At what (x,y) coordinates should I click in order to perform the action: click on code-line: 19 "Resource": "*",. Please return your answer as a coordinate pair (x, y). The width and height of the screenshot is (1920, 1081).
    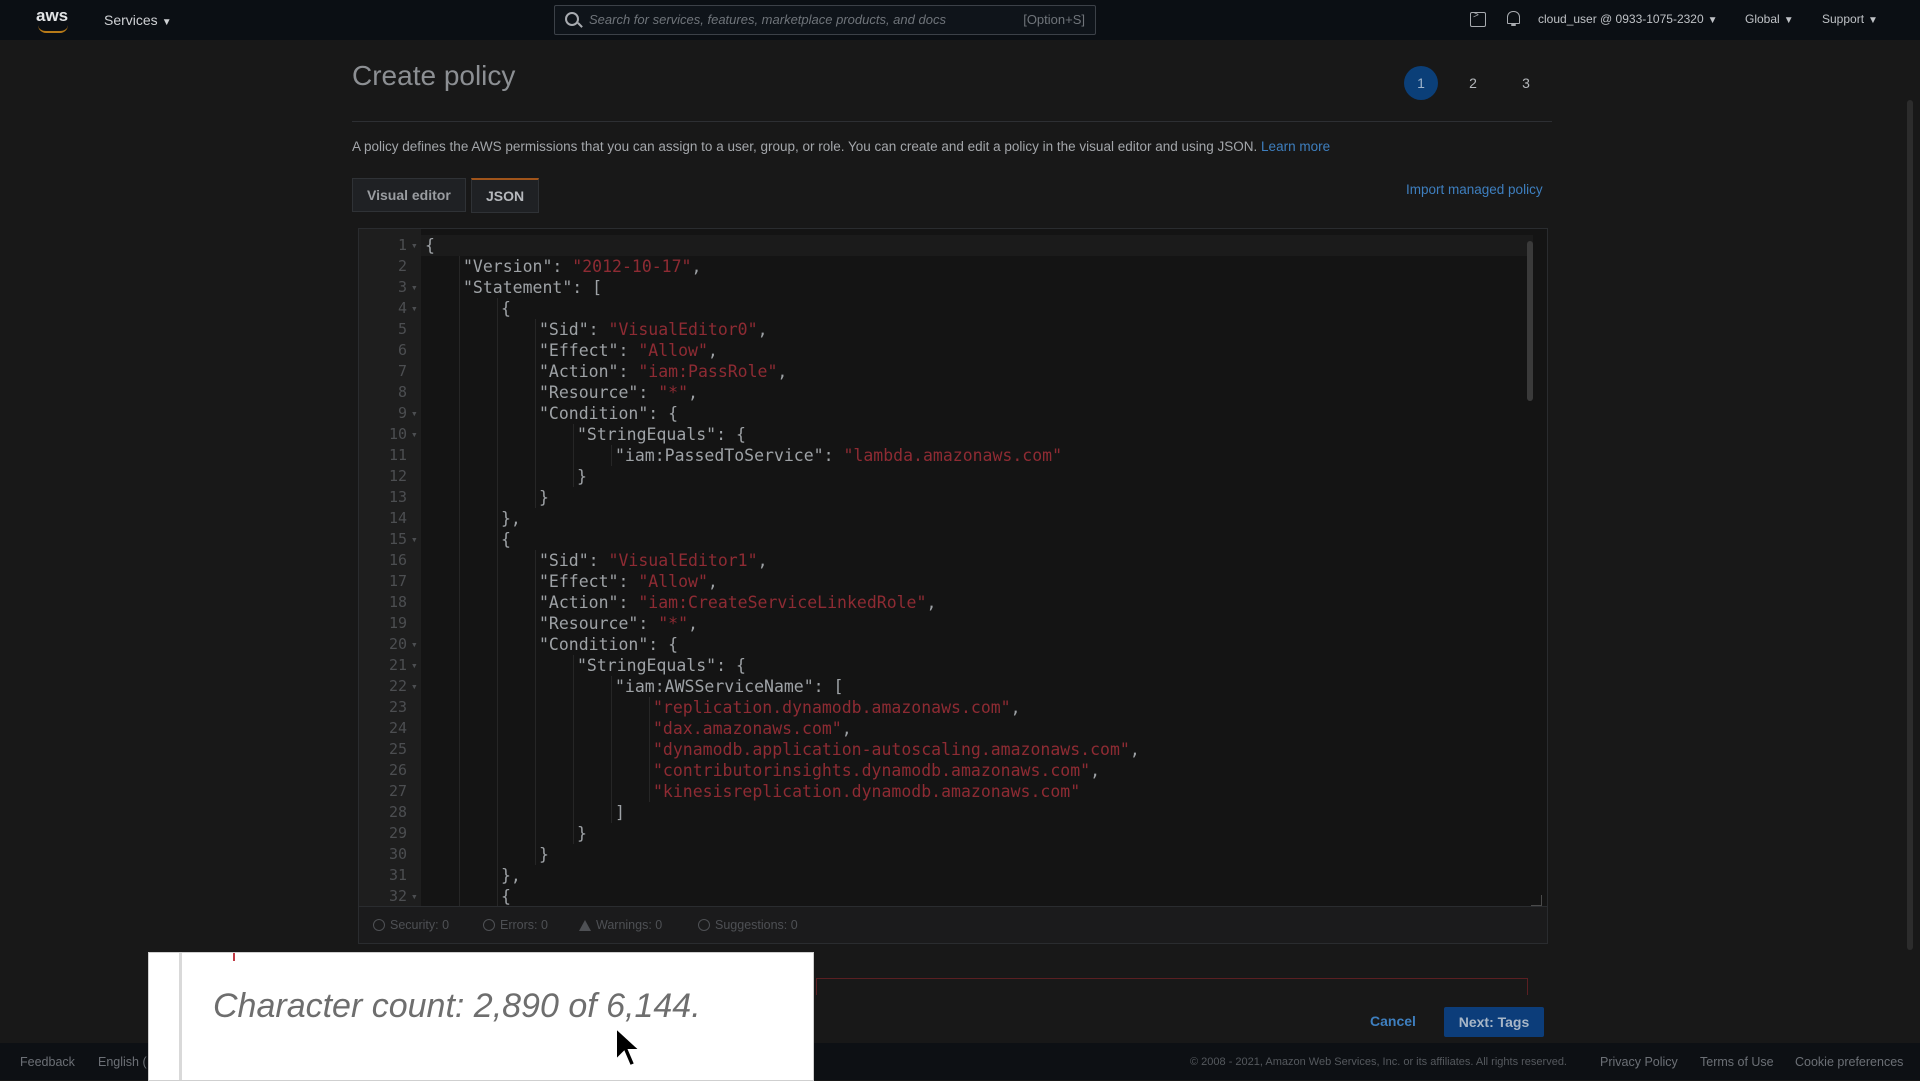
    Looking at the image, I should click on (939, 623).